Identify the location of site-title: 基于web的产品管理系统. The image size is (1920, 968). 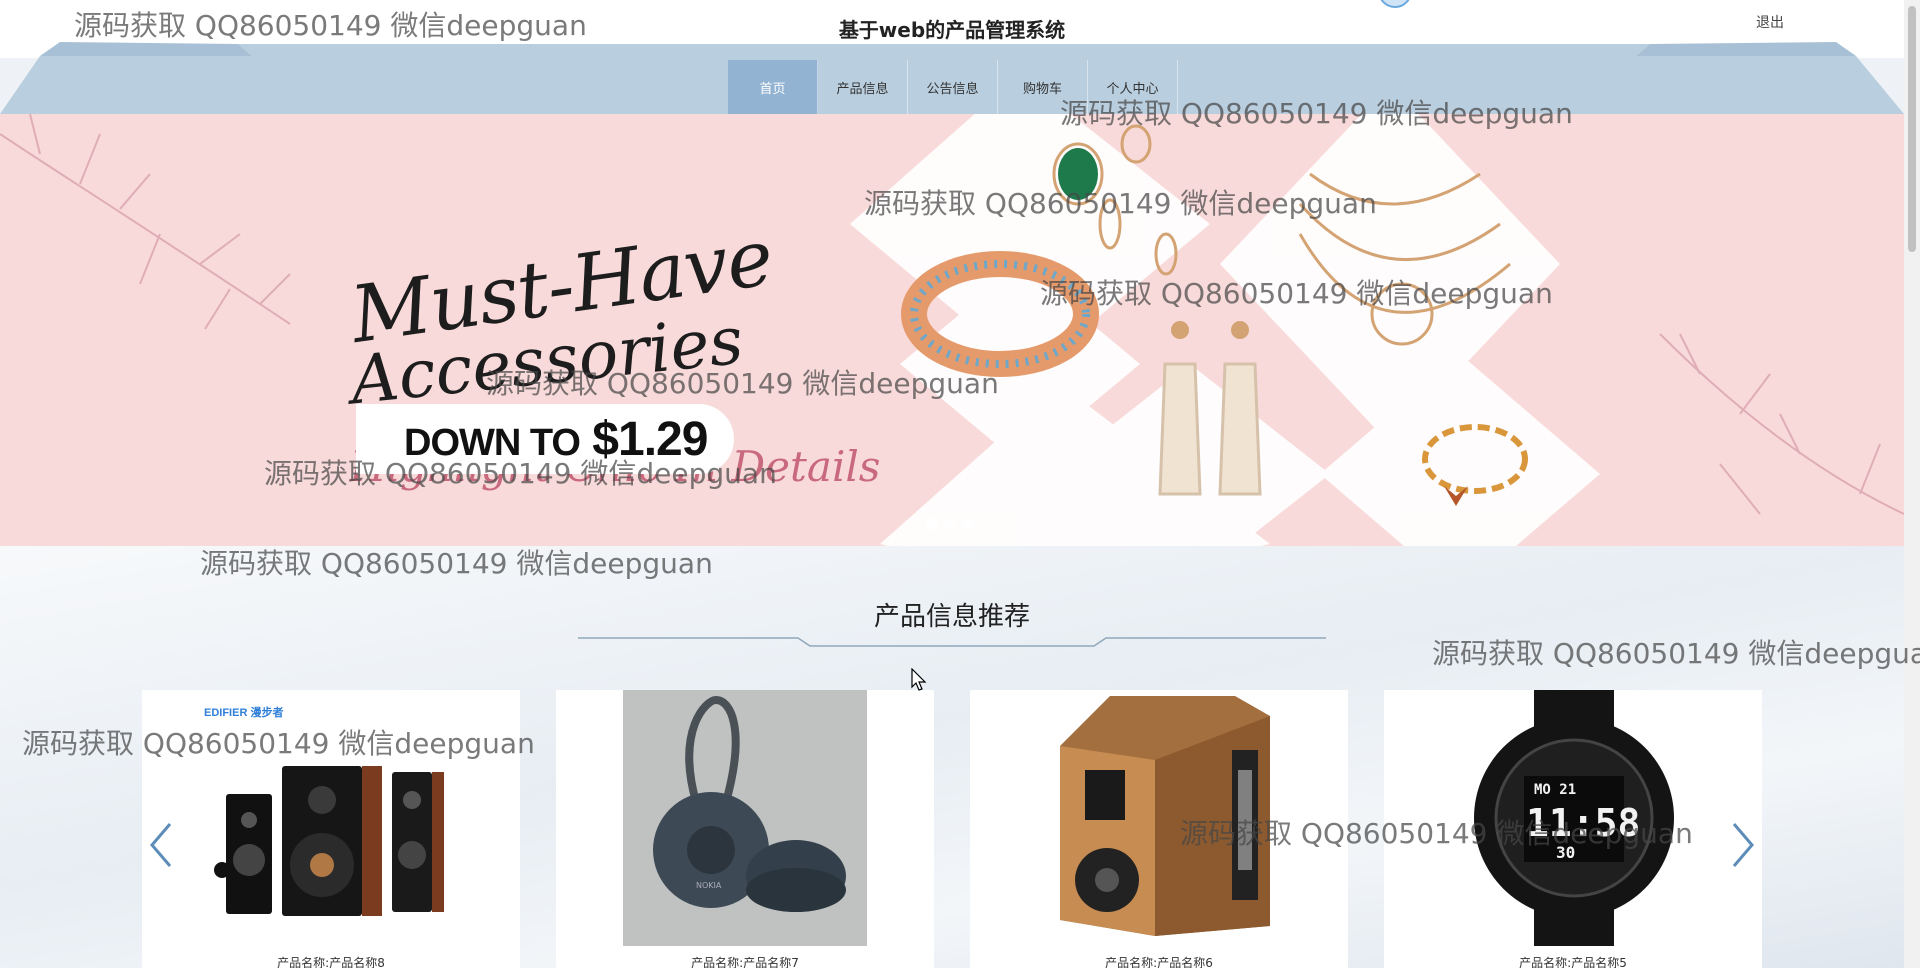
(952, 30).